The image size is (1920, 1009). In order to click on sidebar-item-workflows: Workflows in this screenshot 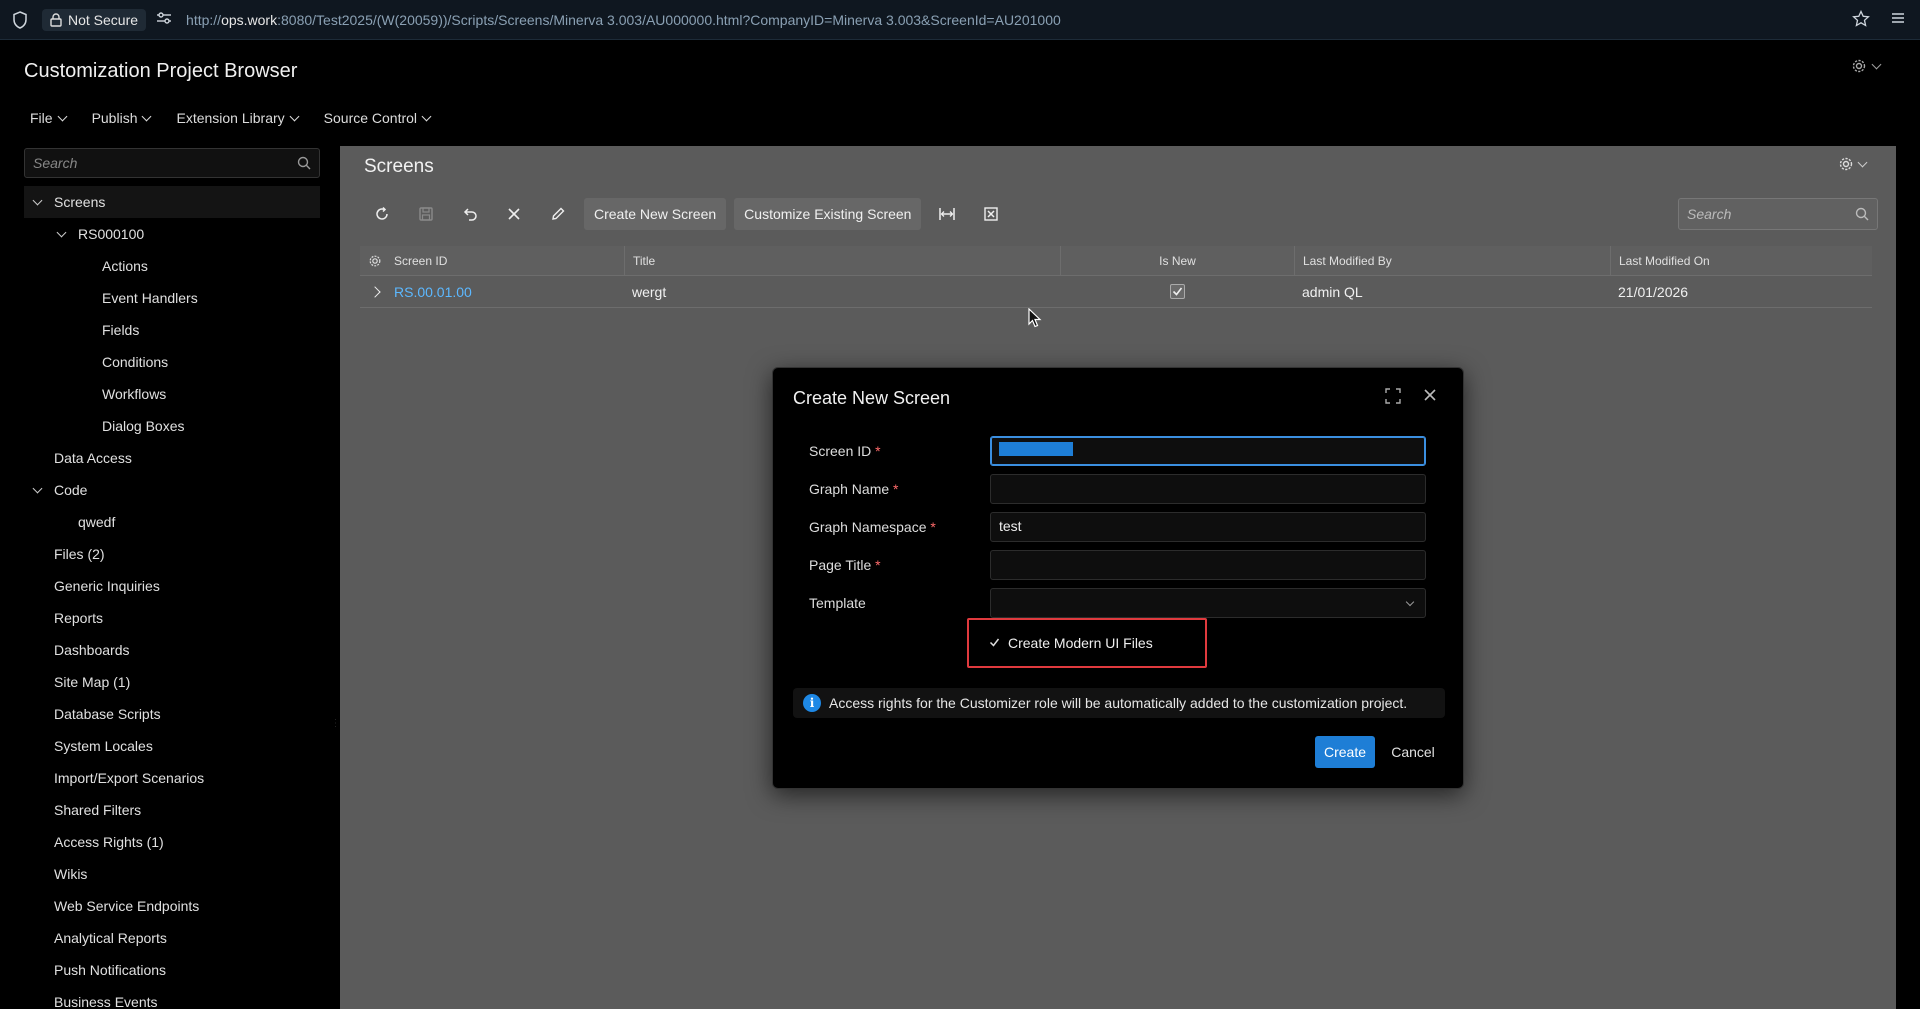, I will do `click(172, 394)`.